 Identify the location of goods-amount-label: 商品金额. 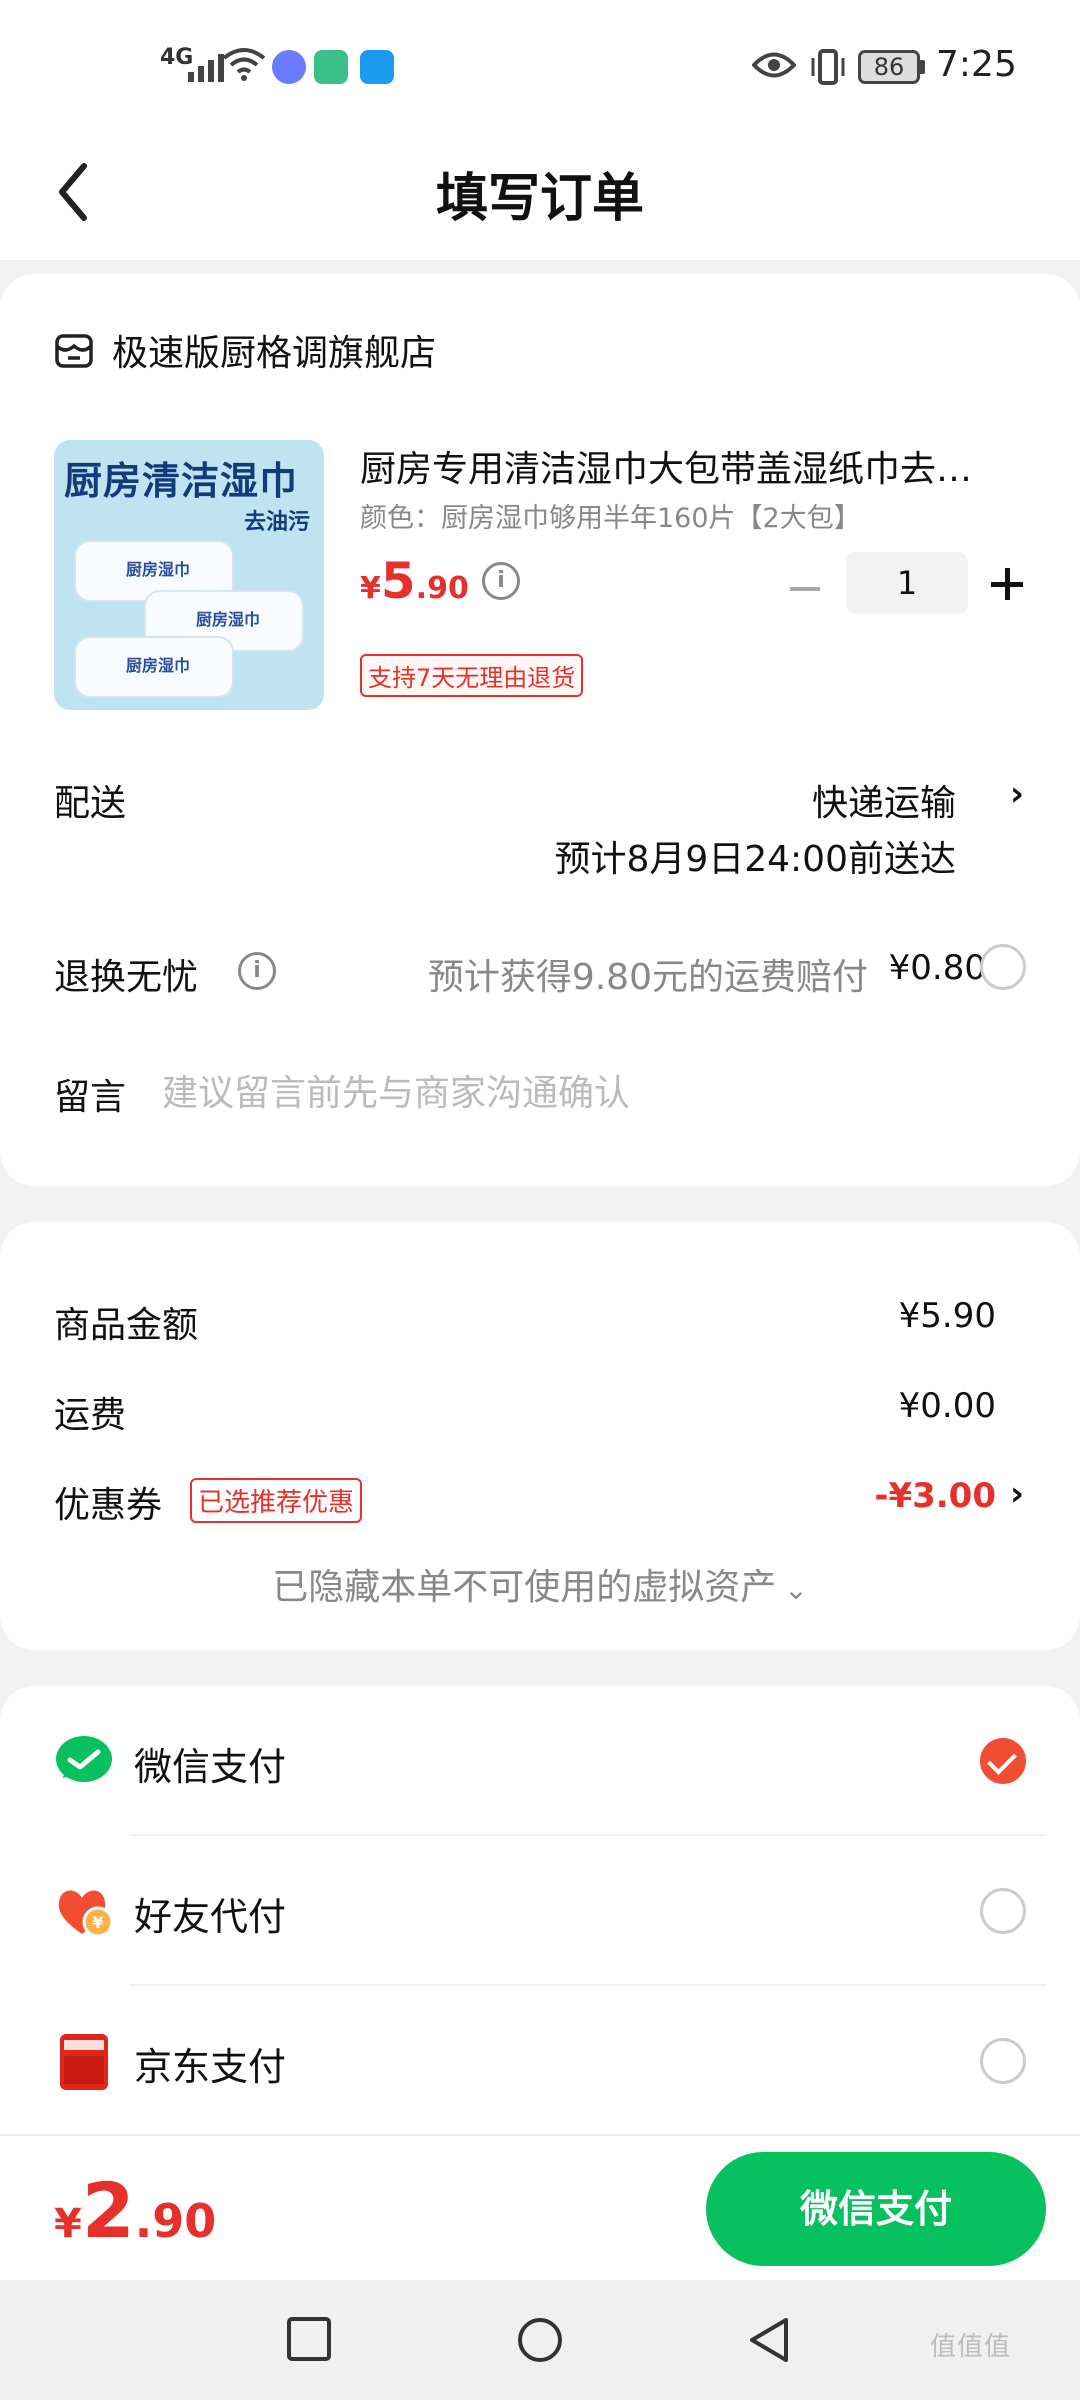
(126, 1325).